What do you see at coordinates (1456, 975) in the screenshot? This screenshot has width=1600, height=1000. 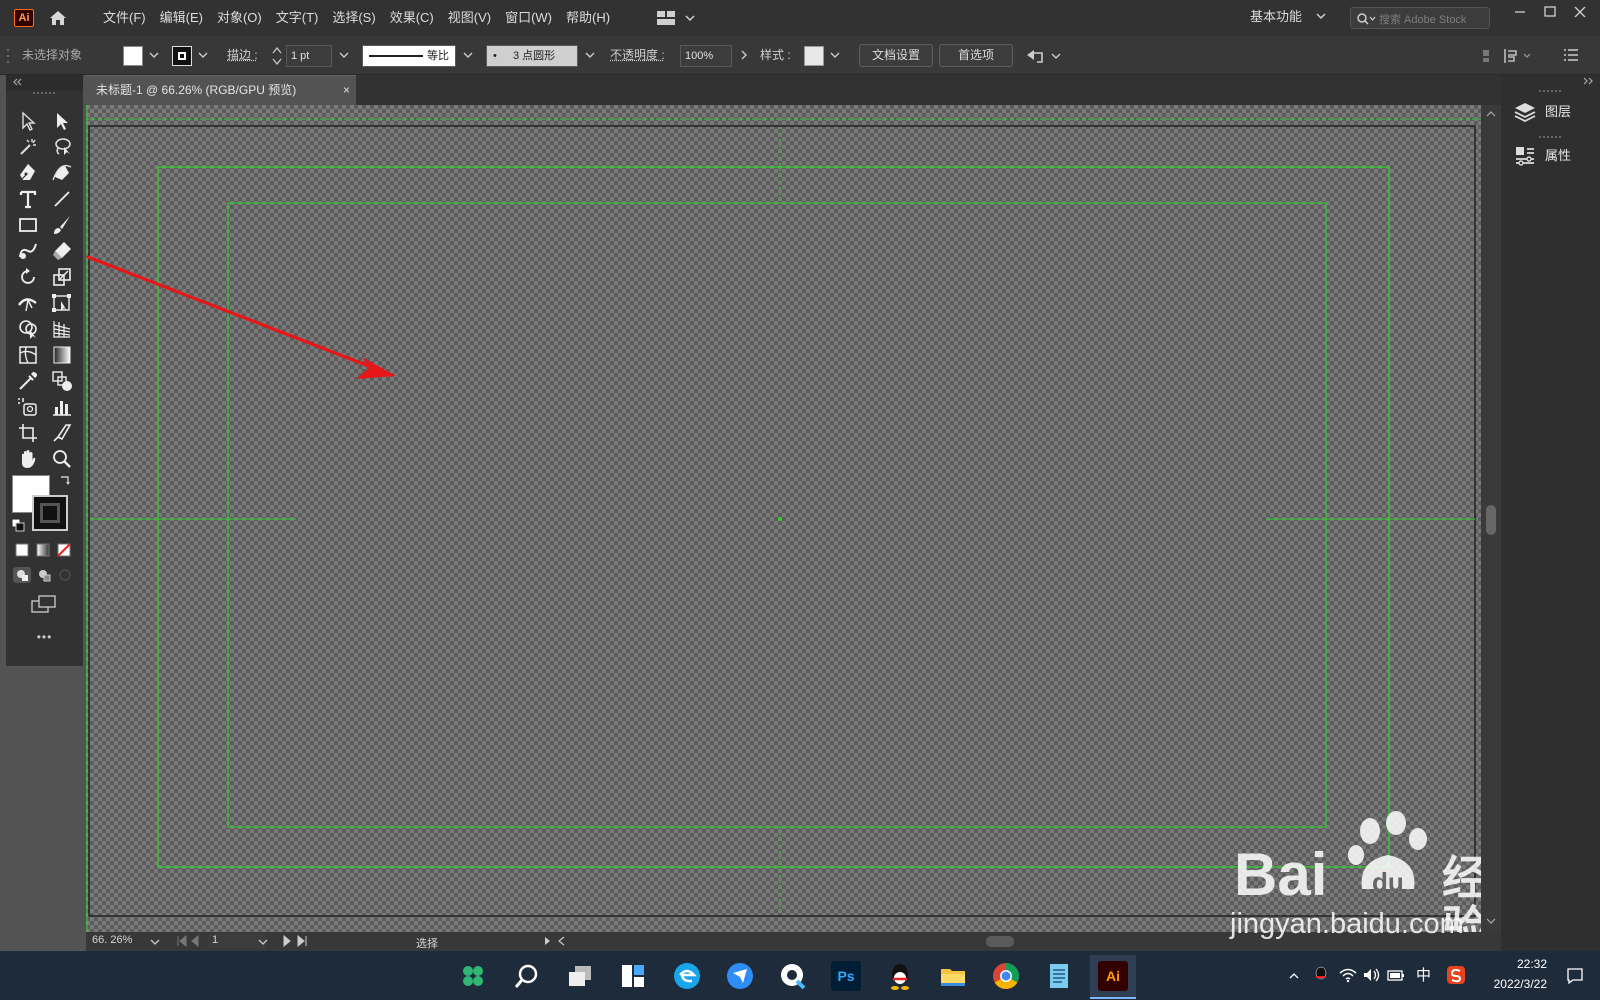 I see `sogou-icon` at bounding box center [1456, 975].